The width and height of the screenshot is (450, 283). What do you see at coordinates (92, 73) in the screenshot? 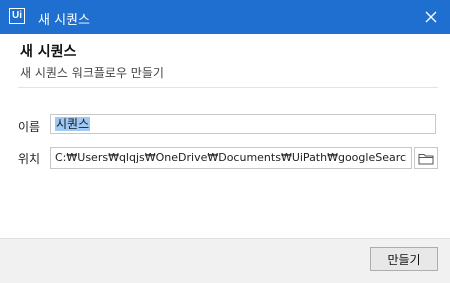
I see `dialog-subtitle: 새 시퀀스 워크플로우 만들기` at bounding box center [92, 73].